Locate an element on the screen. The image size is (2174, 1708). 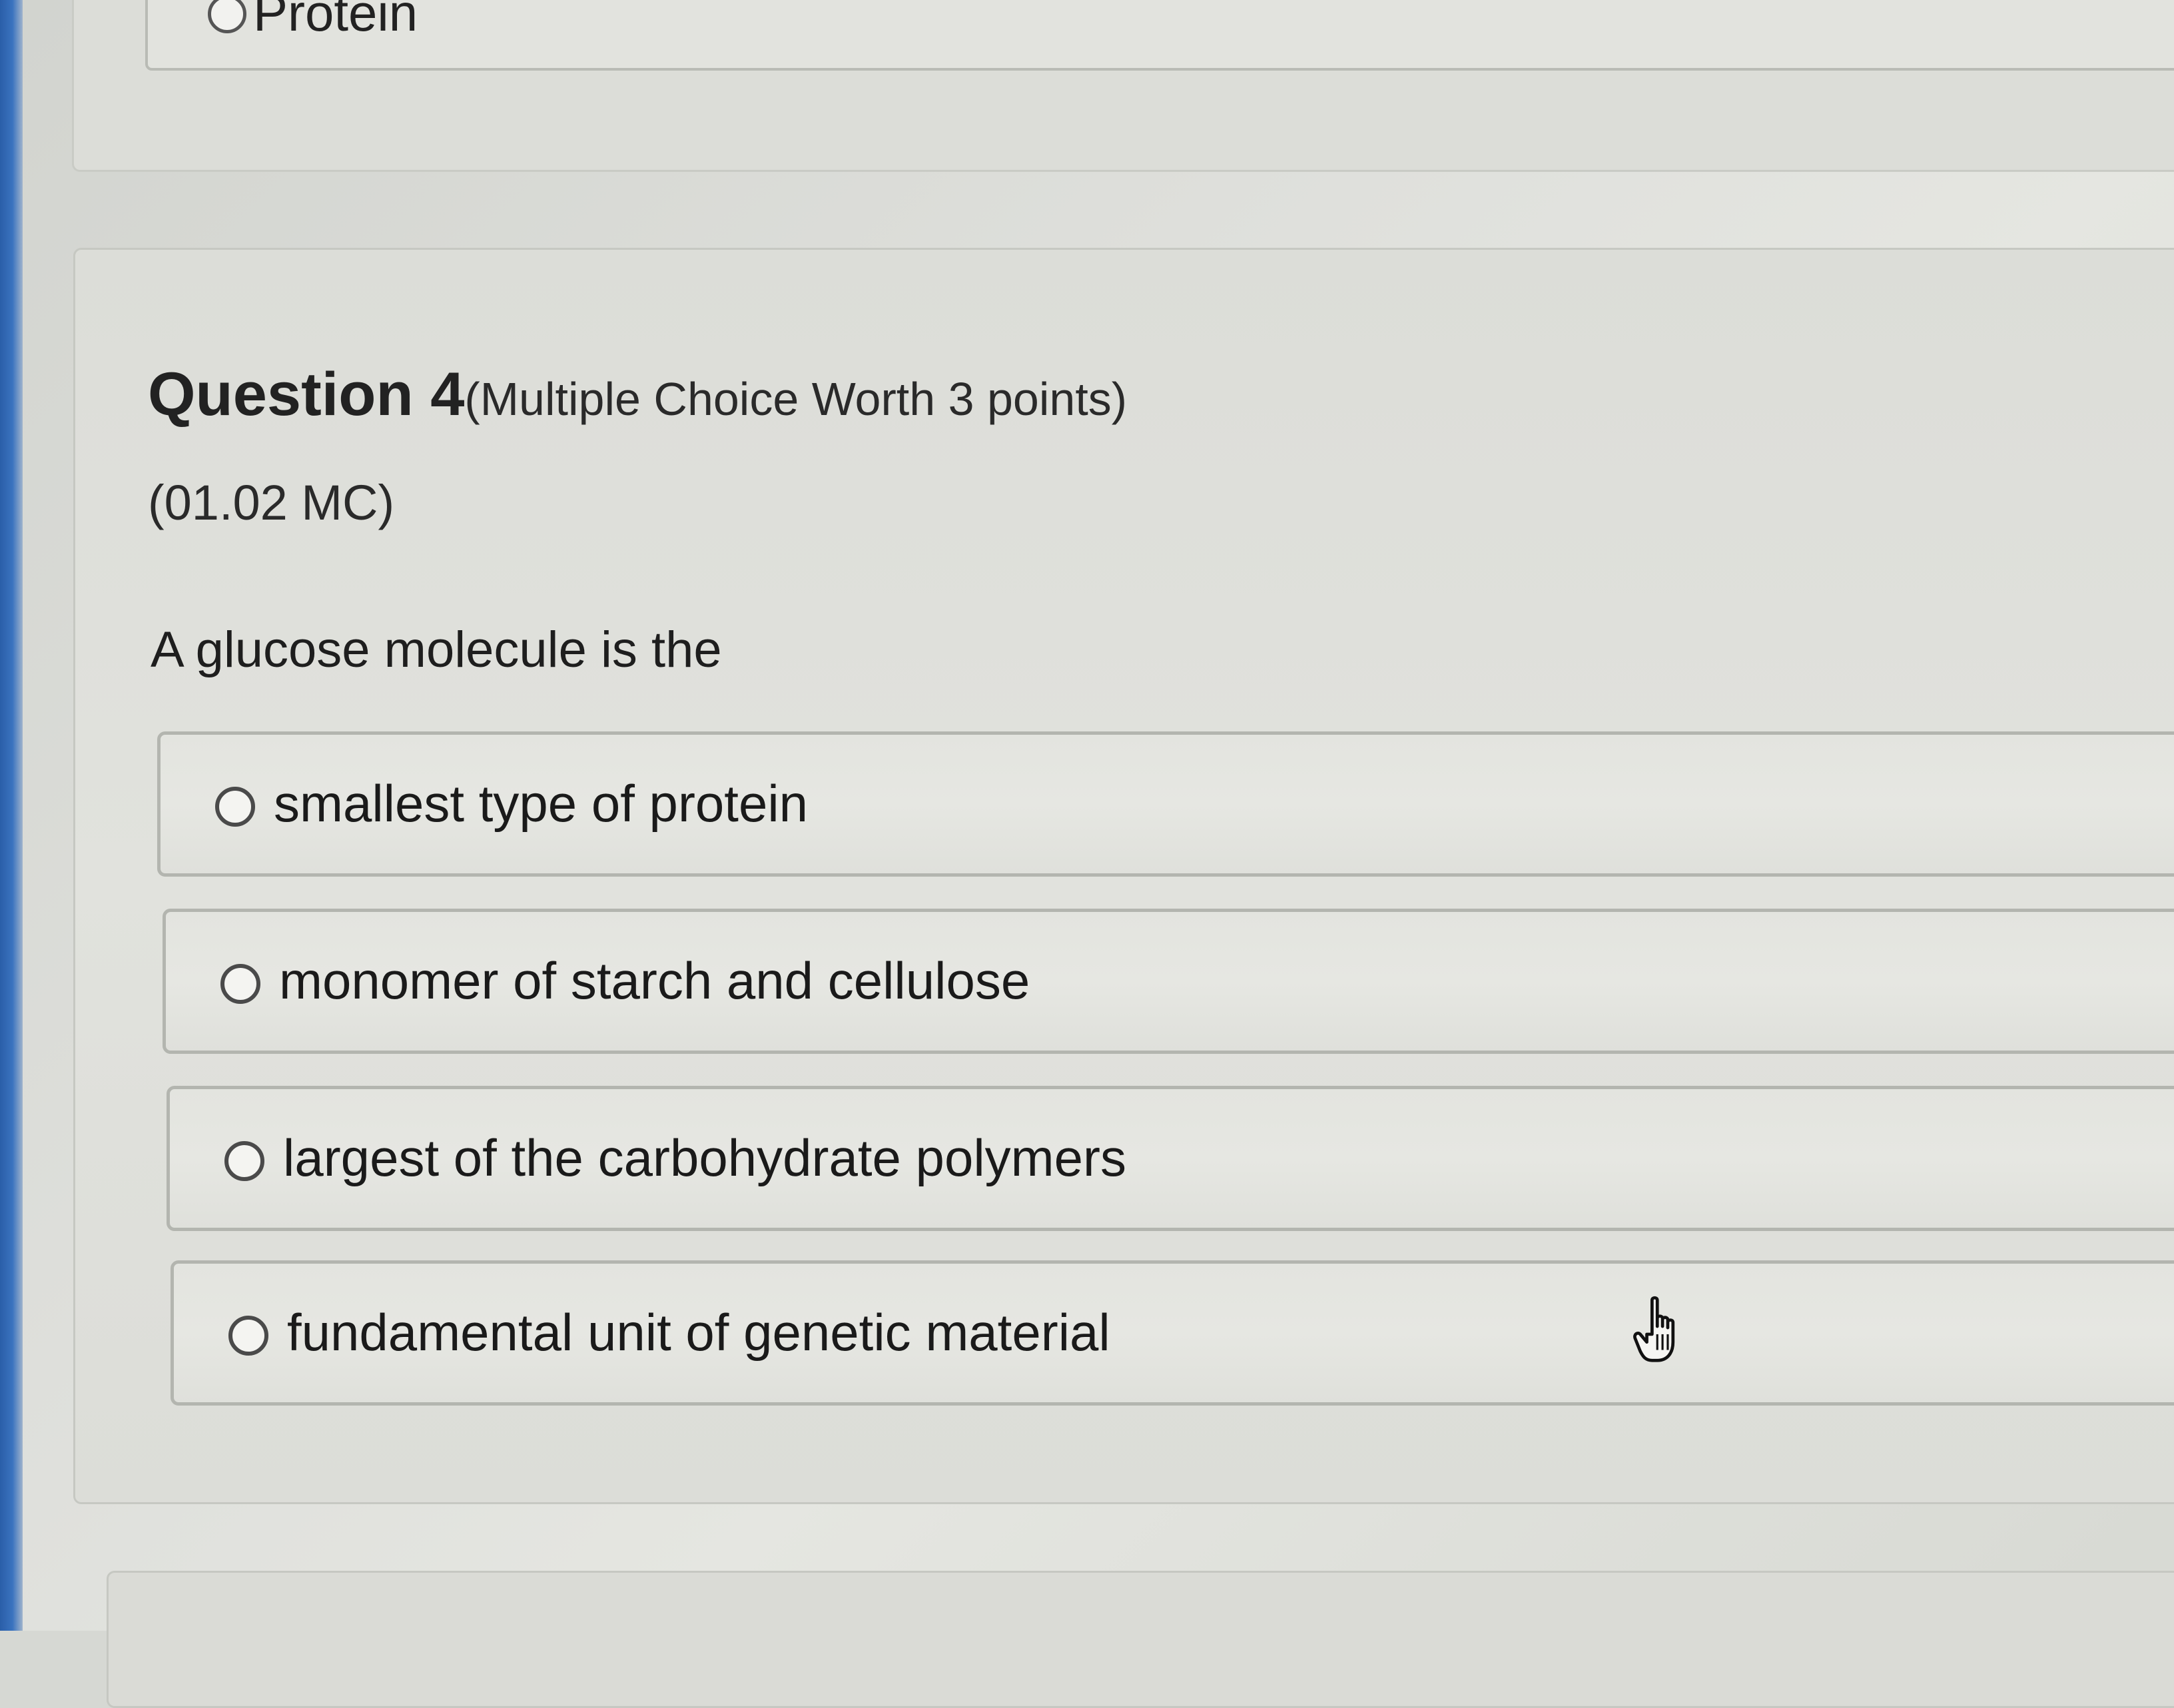
question-stem: A glucose molecule is the is located at coordinates (436, 650).